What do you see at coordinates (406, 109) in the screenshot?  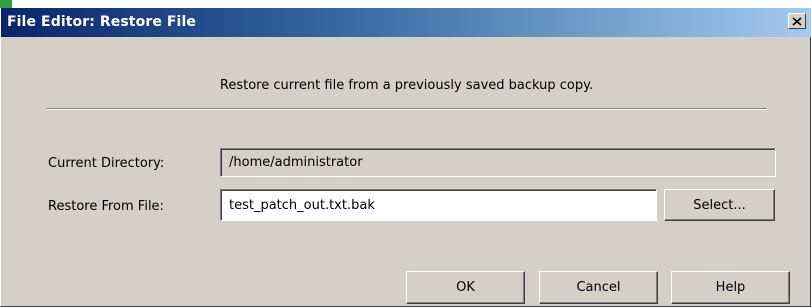 I see `separator` at bounding box center [406, 109].